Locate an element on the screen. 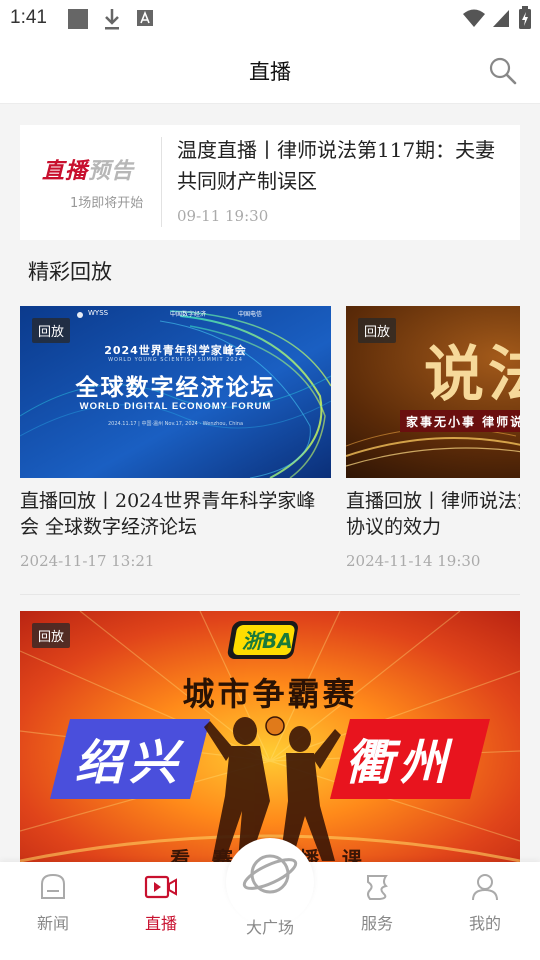 The width and height of the screenshot is (540, 960). preview-time: 09-11 19:30 is located at coordinates (223, 216).